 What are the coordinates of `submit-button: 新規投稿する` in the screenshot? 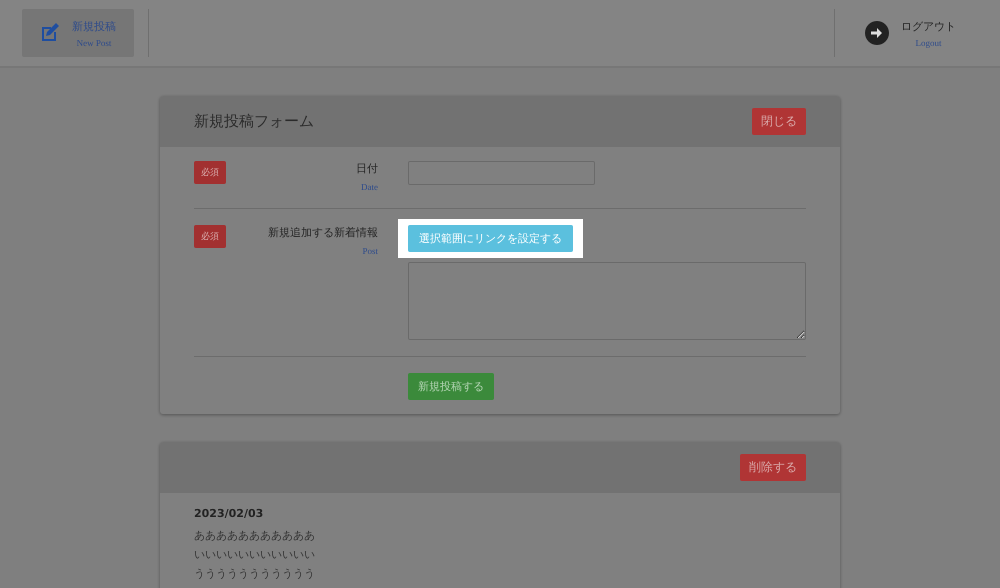 It's located at (451, 386).